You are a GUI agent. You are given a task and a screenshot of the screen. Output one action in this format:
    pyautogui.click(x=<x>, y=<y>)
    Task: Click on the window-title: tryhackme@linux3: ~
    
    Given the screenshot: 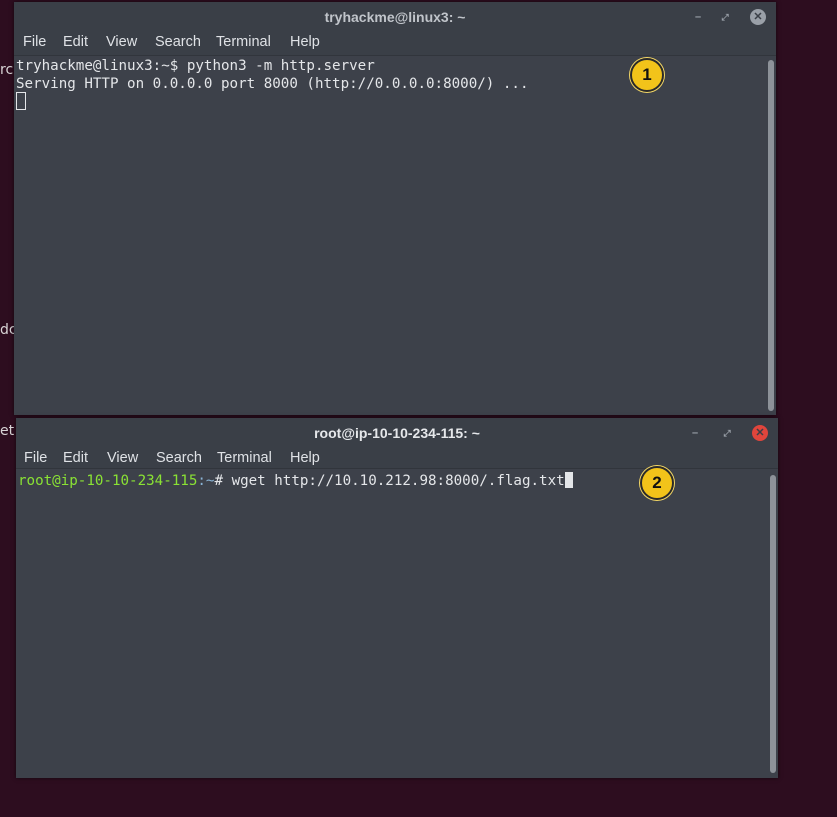 What is the action you would take?
    pyautogui.click(x=395, y=17)
    